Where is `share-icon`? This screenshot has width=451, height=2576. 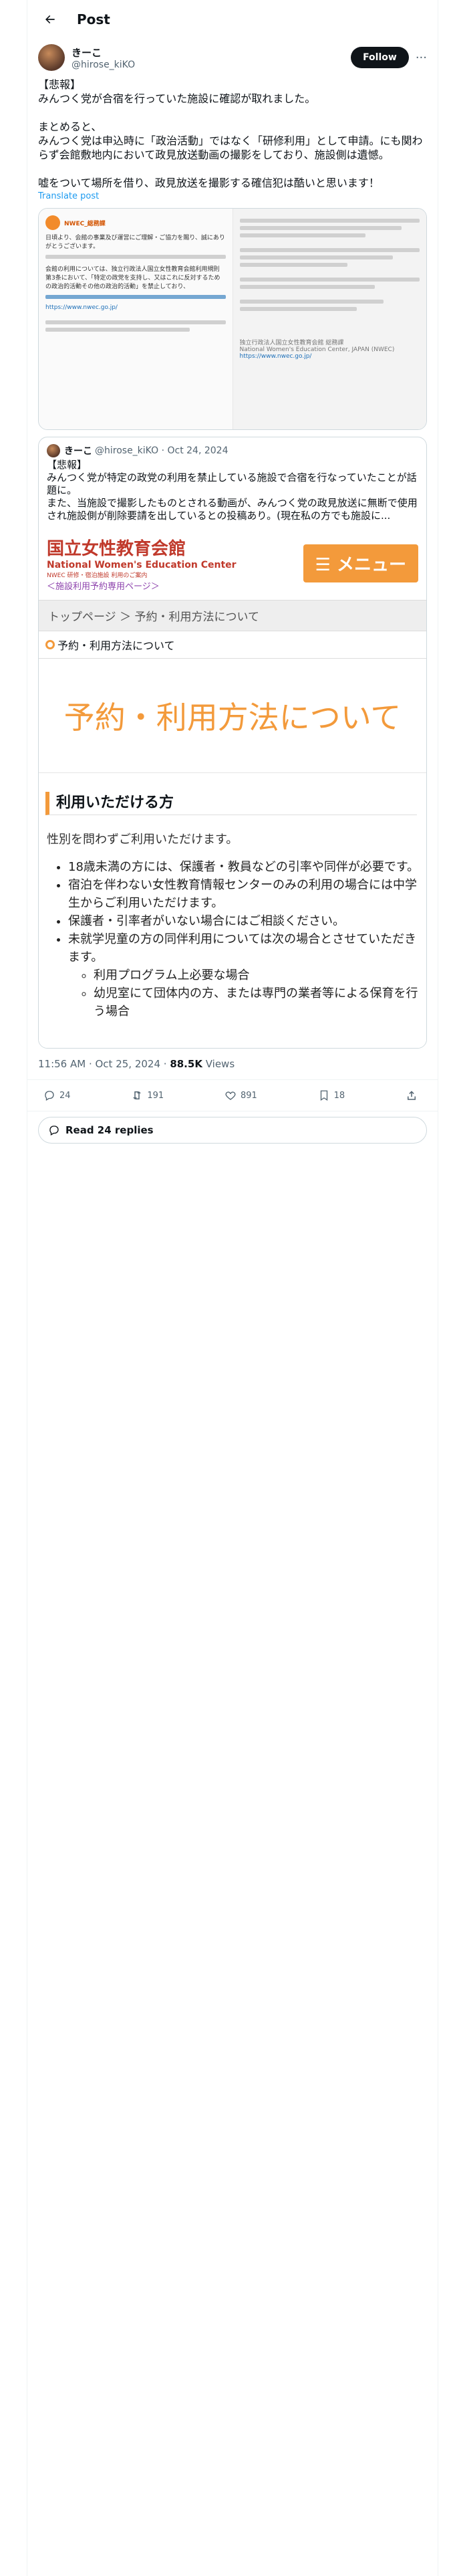 share-icon is located at coordinates (412, 1095).